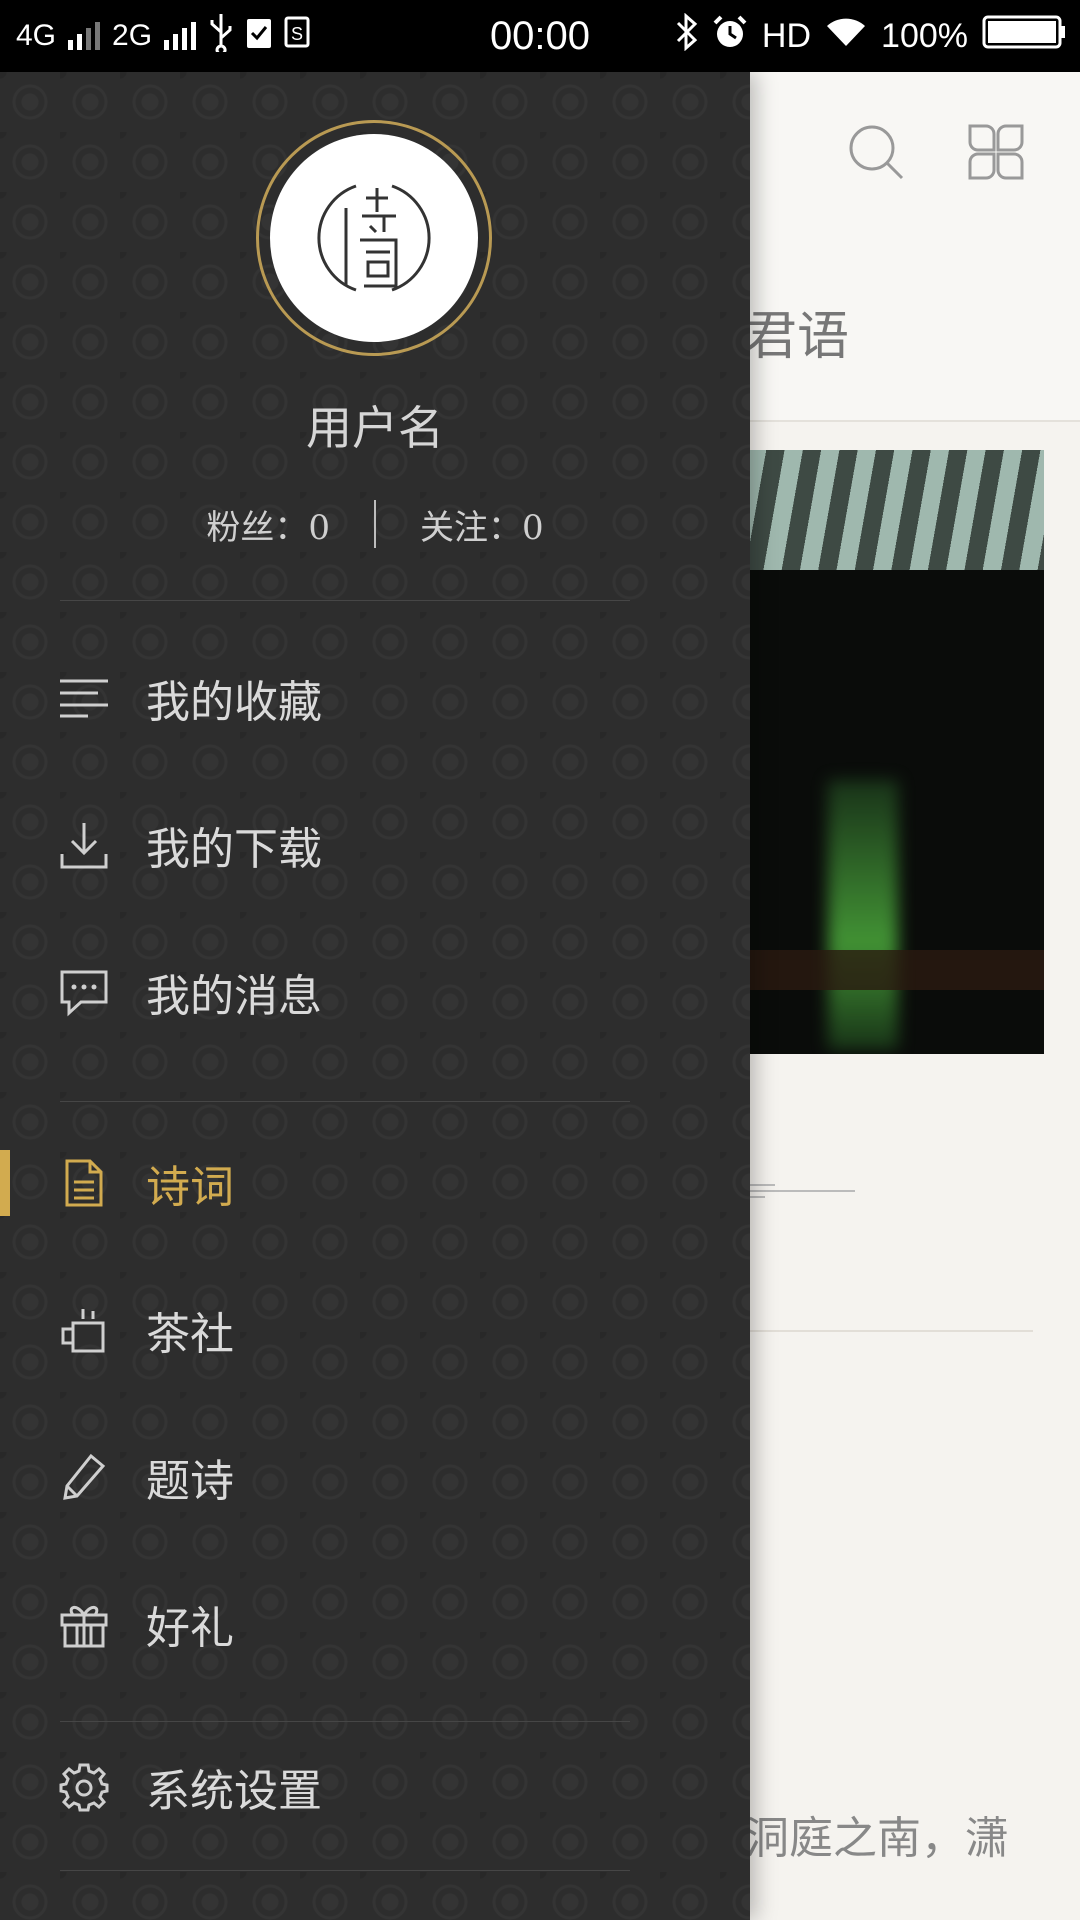 The width and height of the screenshot is (1080, 1920). What do you see at coordinates (84, 1477) in the screenshot?
I see `pen-icon` at bounding box center [84, 1477].